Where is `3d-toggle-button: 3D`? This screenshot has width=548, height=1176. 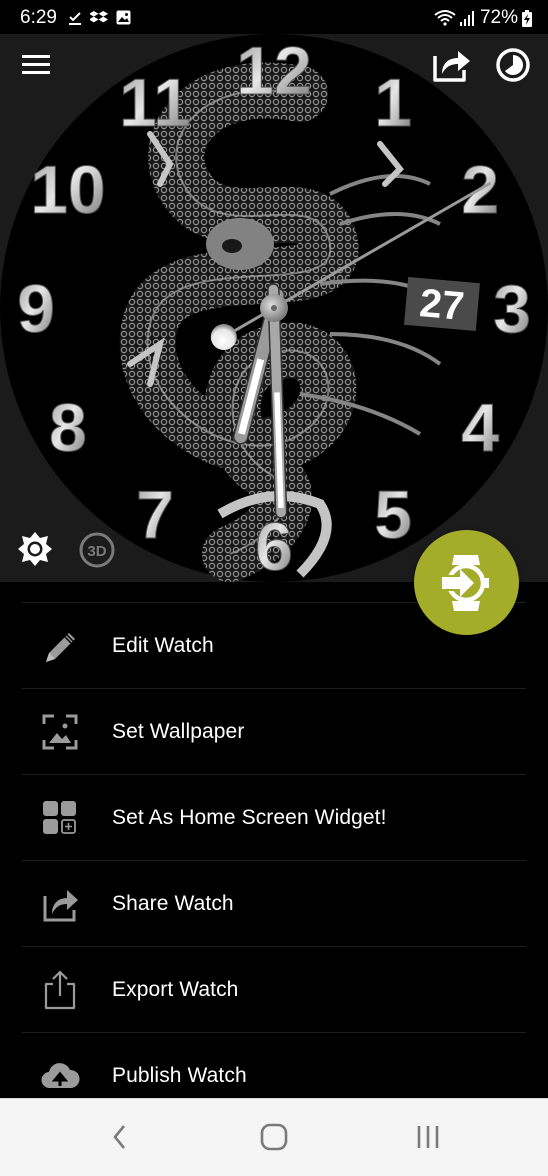 3d-toggle-button: 3D is located at coordinates (97, 550).